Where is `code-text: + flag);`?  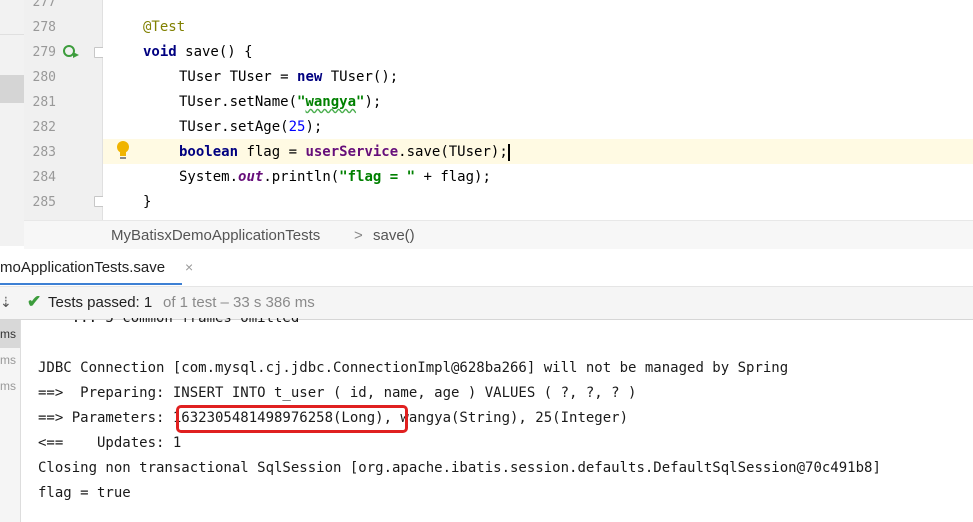
code-text: + flag); is located at coordinates (453, 177).